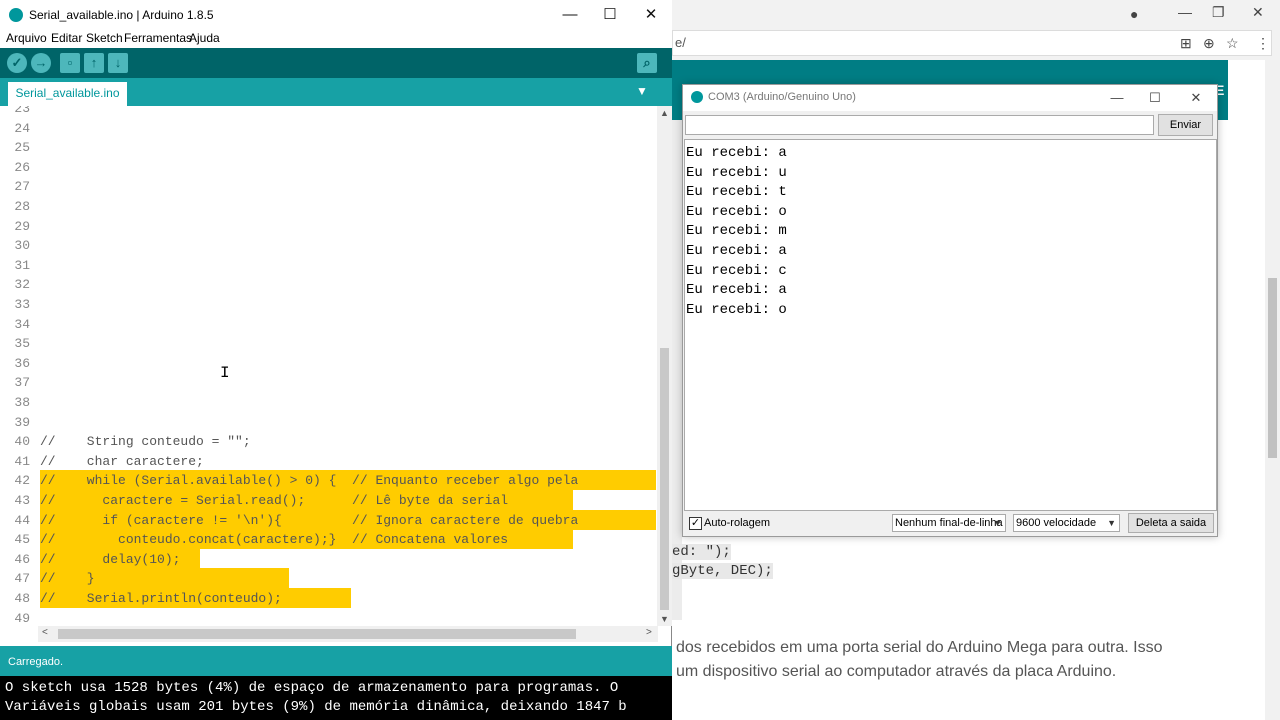  Describe the element at coordinates (17, 63) in the screenshot. I see `verify-icon: ✓` at that location.